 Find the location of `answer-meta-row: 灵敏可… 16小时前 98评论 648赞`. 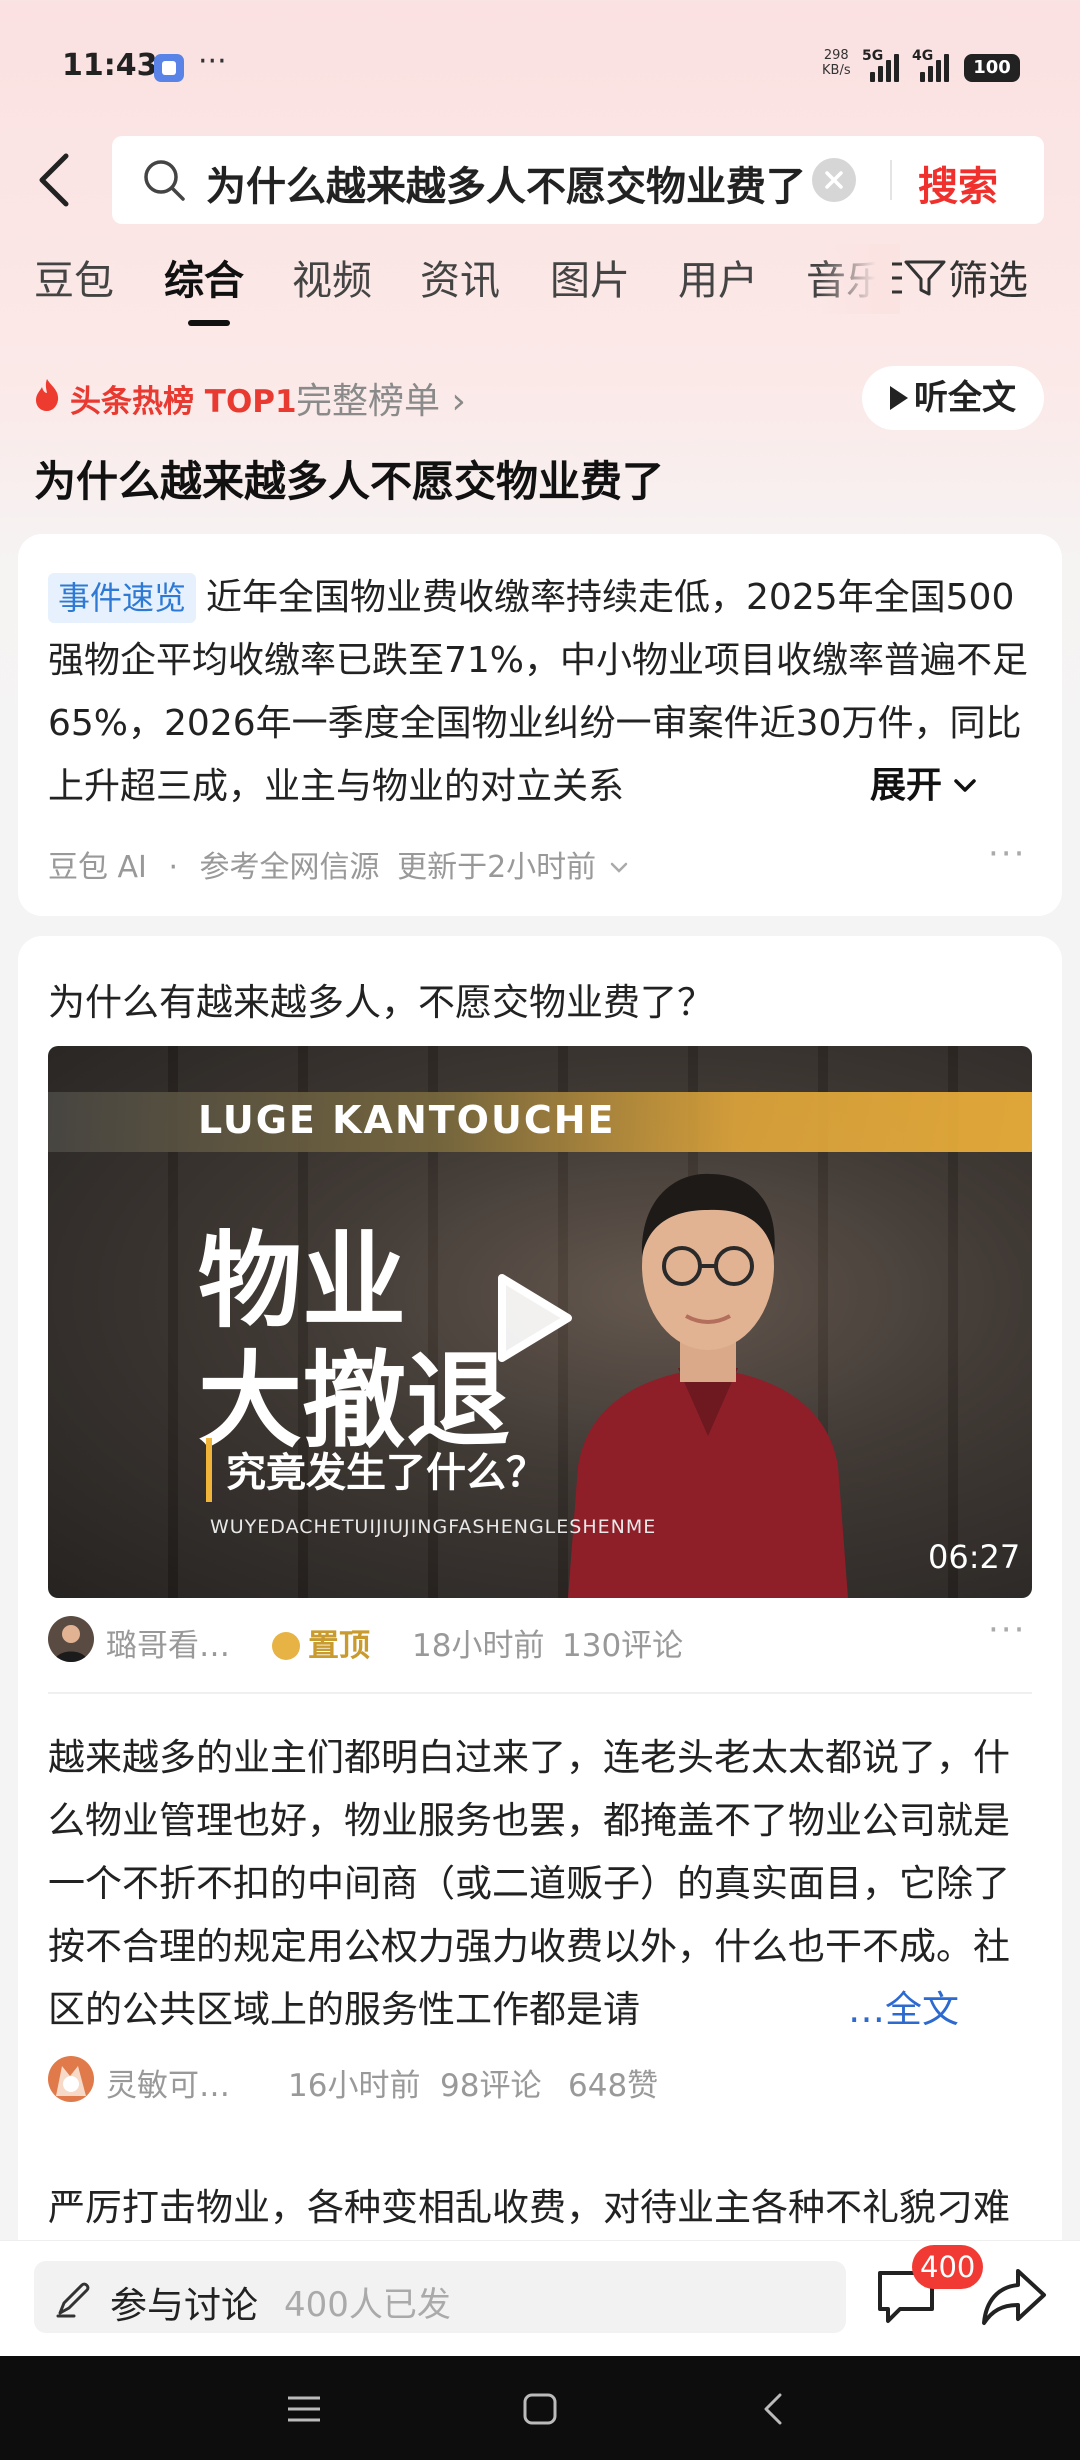

answer-meta-row: 灵敏可… 16小时前 98评论 648赞 is located at coordinates (540, 2081).